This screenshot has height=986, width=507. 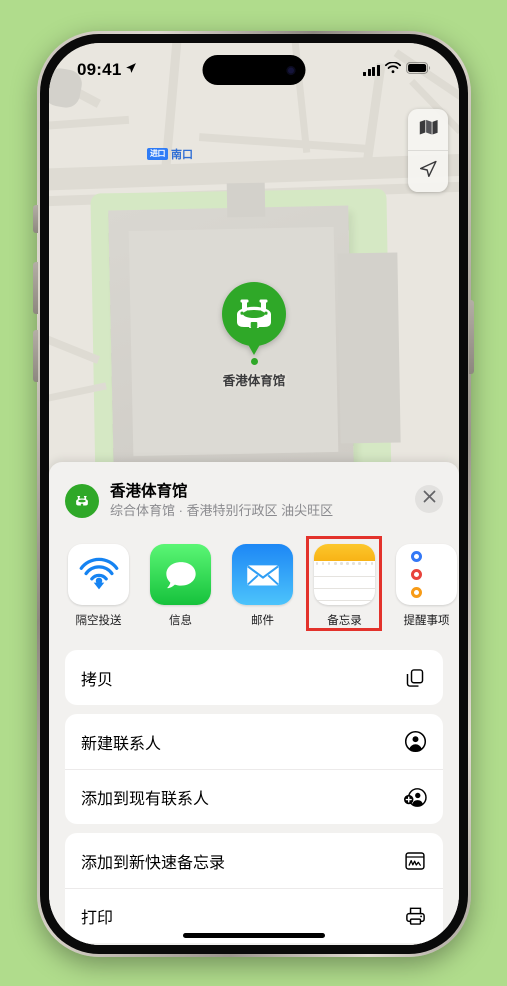 I want to click on map-controls, so click(x=428, y=150).